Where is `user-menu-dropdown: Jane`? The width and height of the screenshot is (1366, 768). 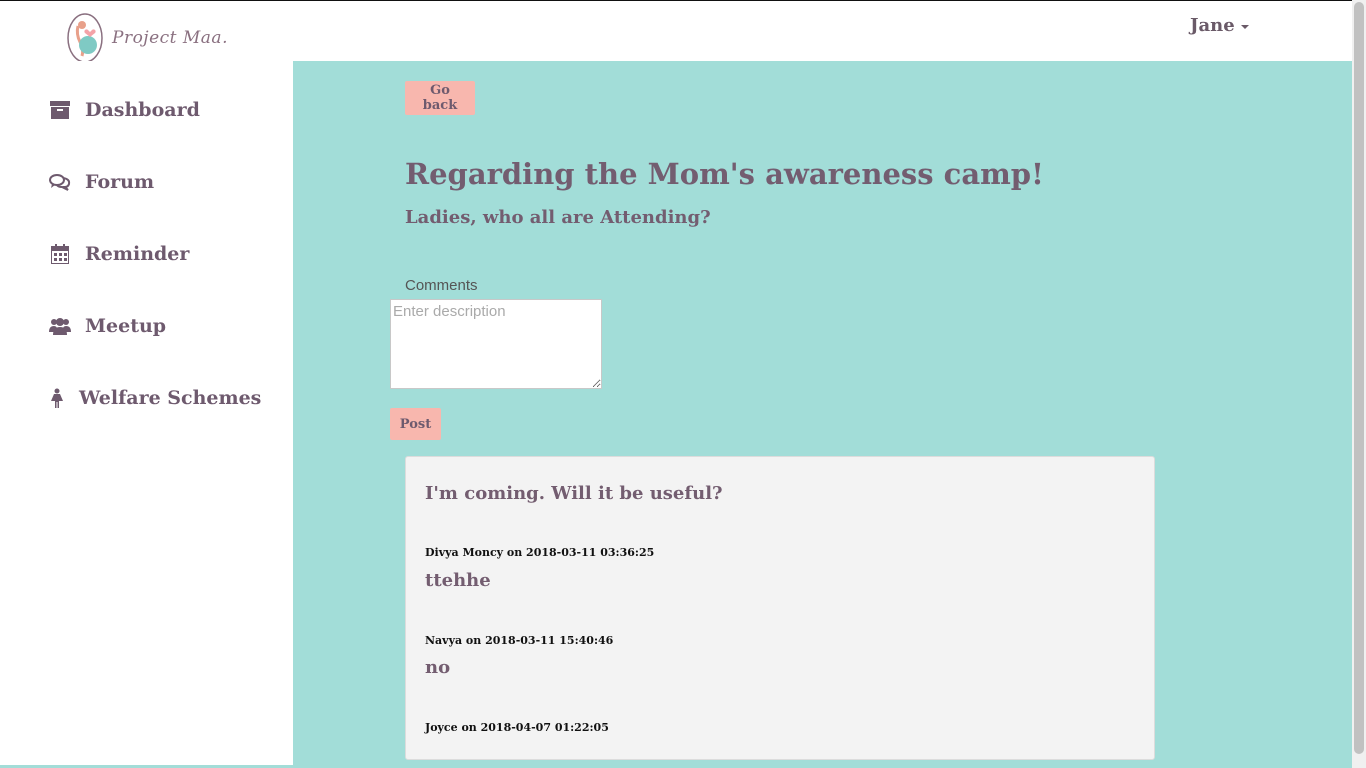
user-menu-dropdown: Jane is located at coordinates (1219, 25).